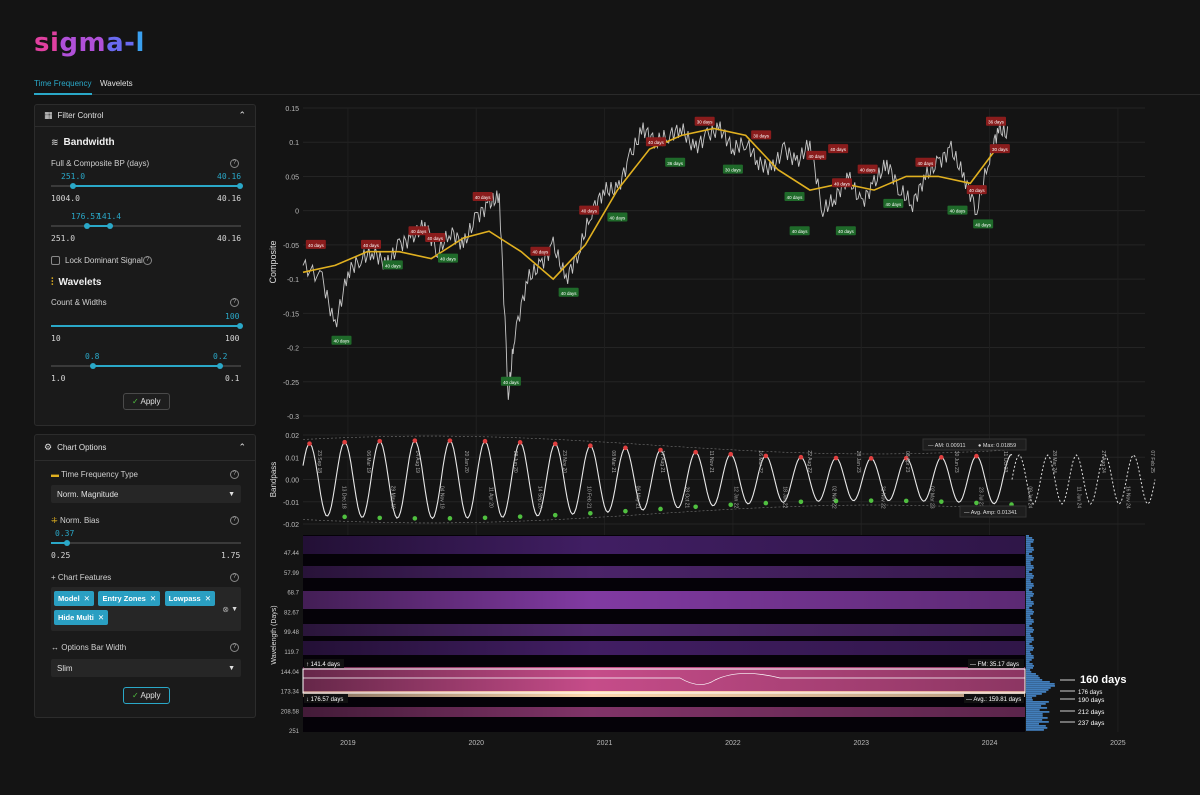 The width and height of the screenshot is (1200, 795). I want to click on bandpass-date-label: 28 Jan 23, so click(858, 462).